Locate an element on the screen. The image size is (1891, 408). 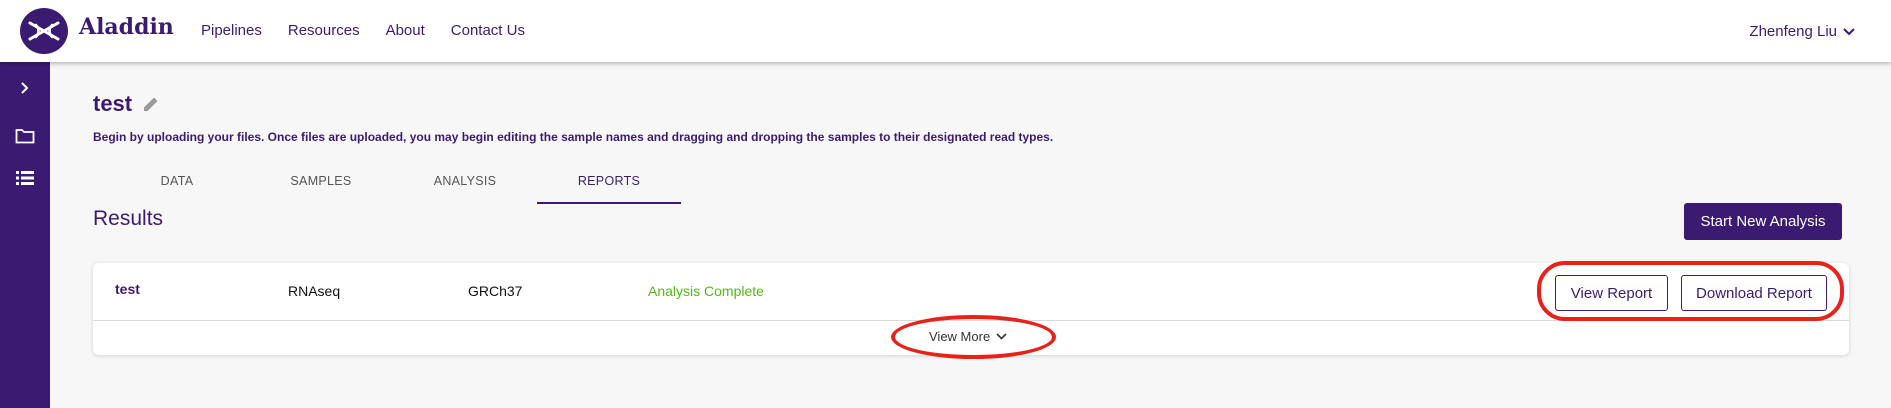
aladdin-logo-icon is located at coordinates (44, 31).